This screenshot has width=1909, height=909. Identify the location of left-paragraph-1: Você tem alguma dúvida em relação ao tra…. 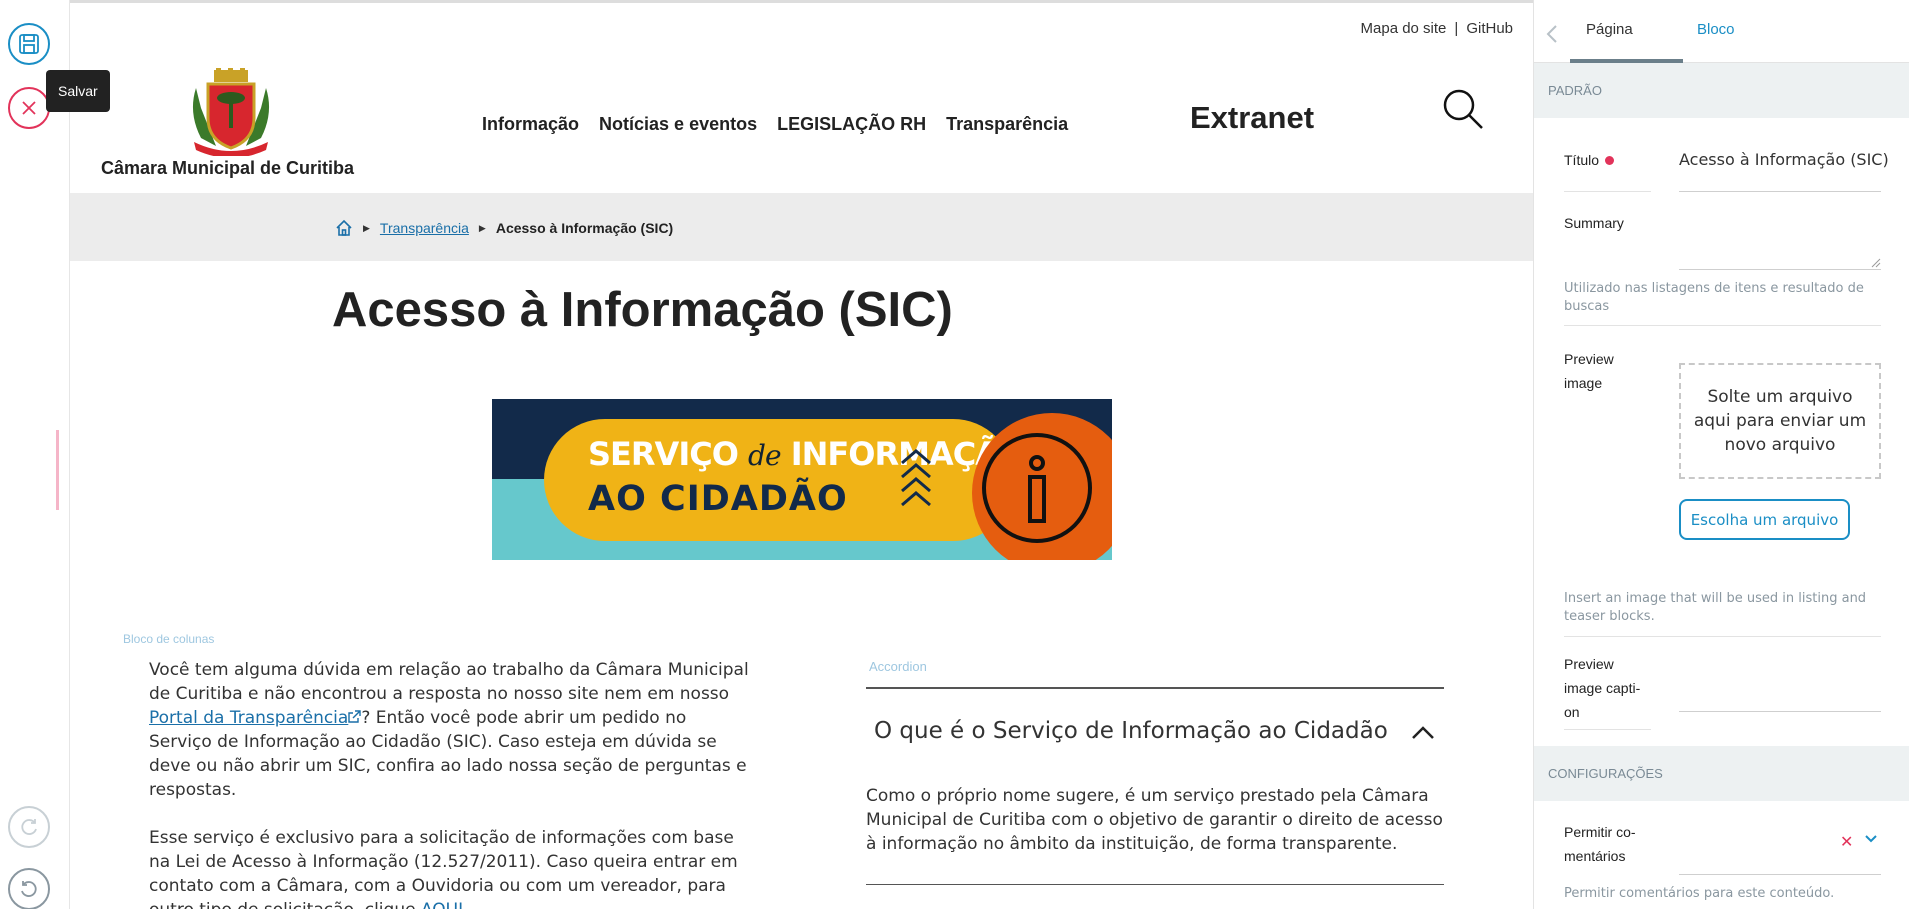
(449, 730).